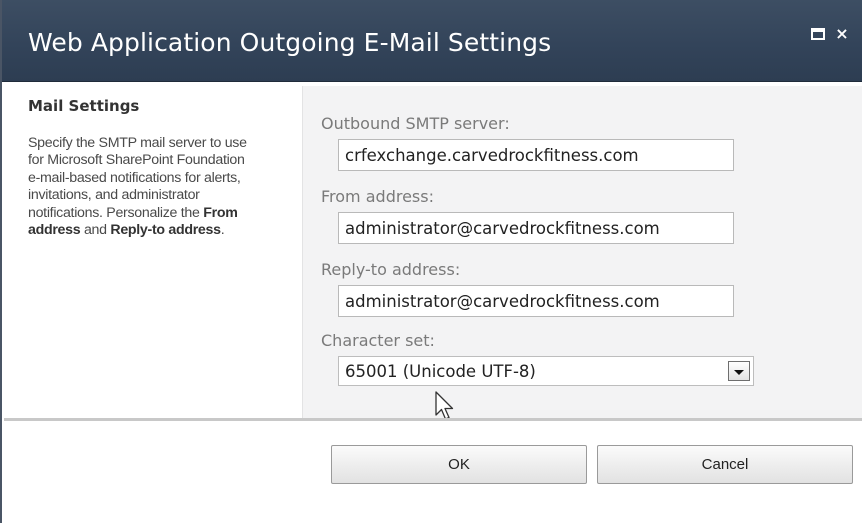 Image resolution: width=862 pixels, height=523 pixels. Describe the element at coordinates (222, 230) in the screenshot. I see `desc-period: .` at that location.